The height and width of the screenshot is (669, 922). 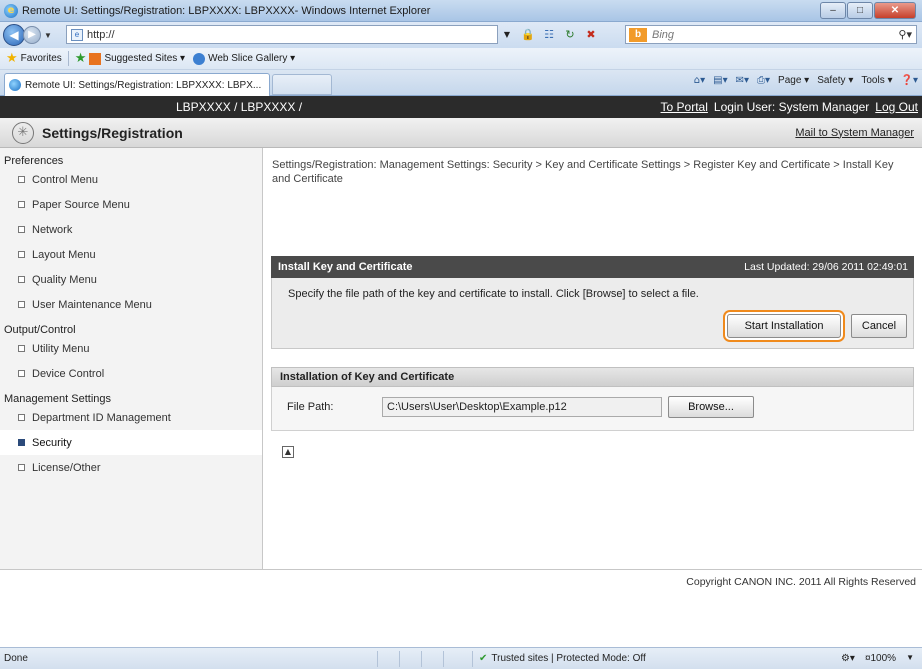 I want to click on feeds-icon: ▤▾, so click(x=720, y=80).